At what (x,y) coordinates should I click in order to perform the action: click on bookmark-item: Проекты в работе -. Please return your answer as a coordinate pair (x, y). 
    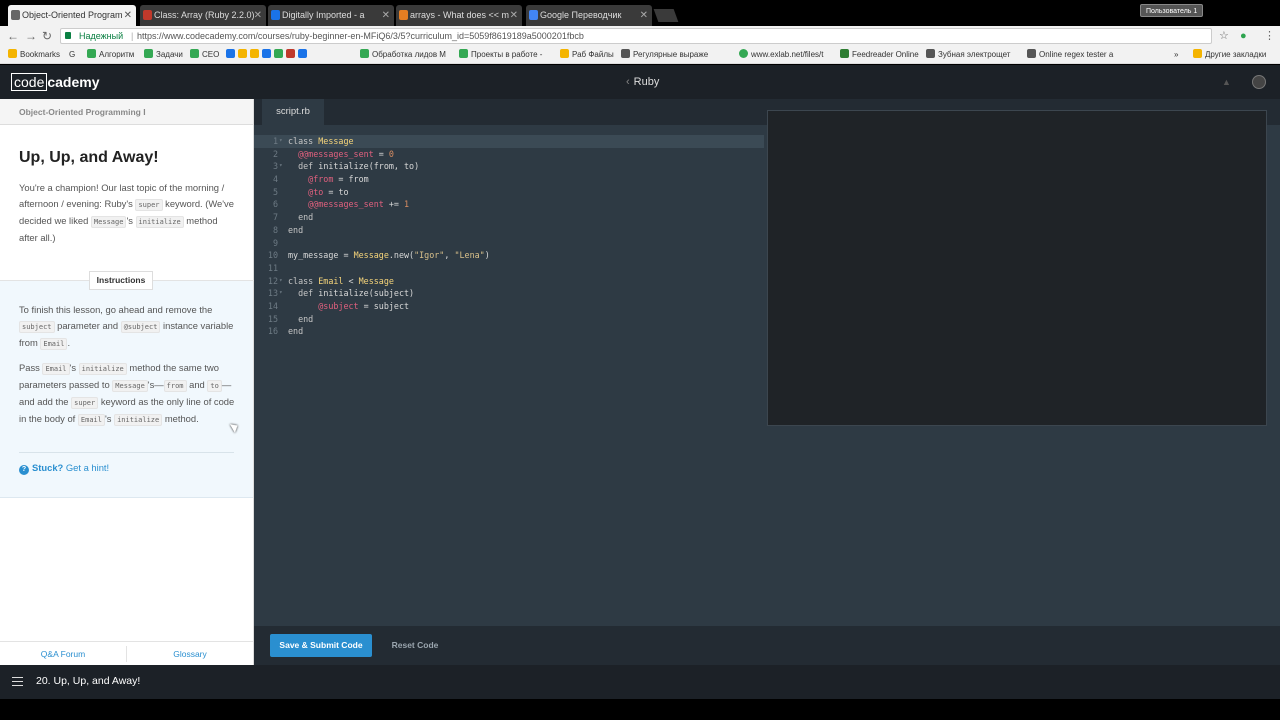
    Looking at the image, I should click on (500, 55).